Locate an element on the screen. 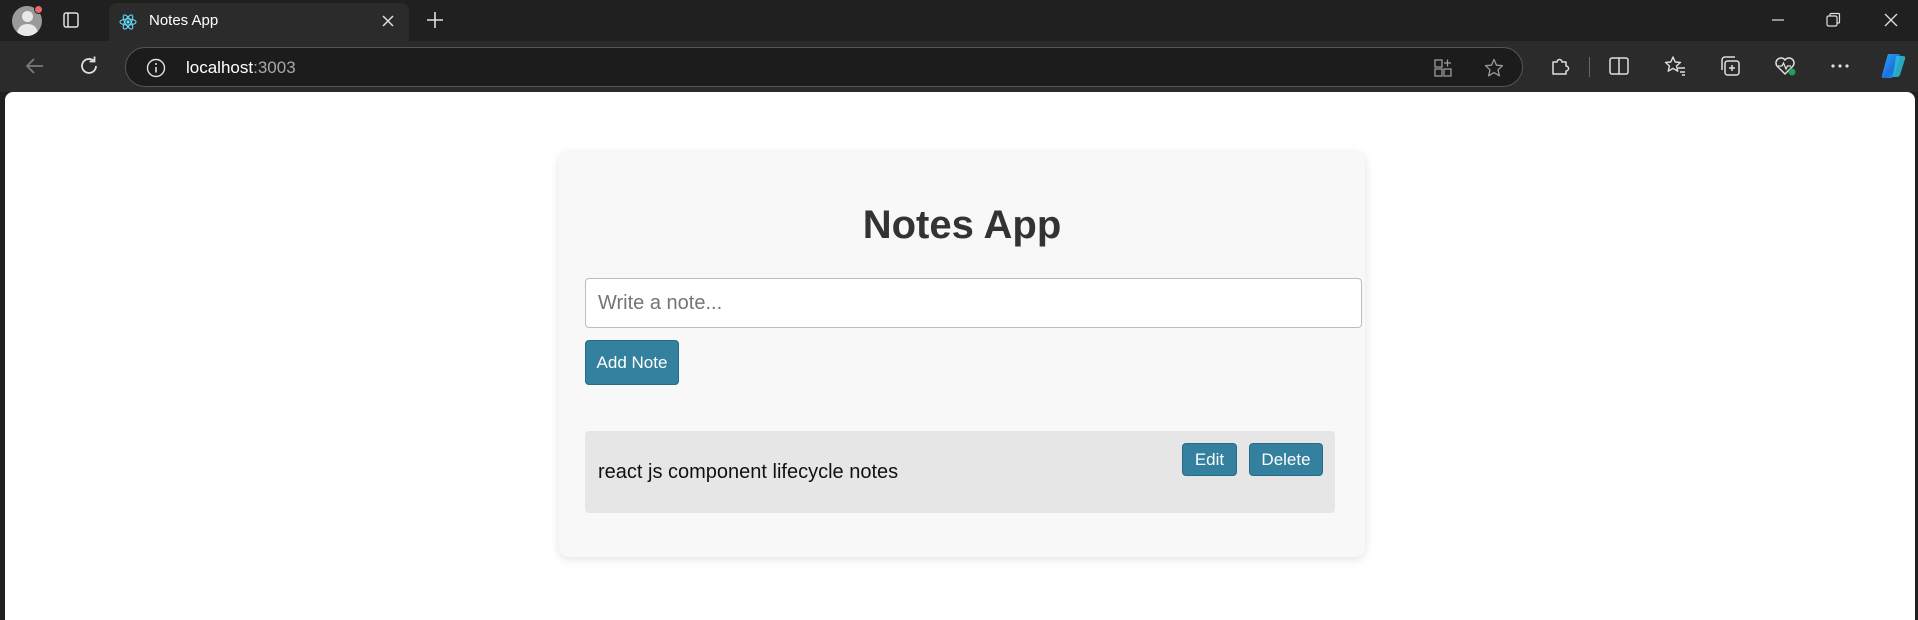  react-icon is located at coordinates (128, 22).